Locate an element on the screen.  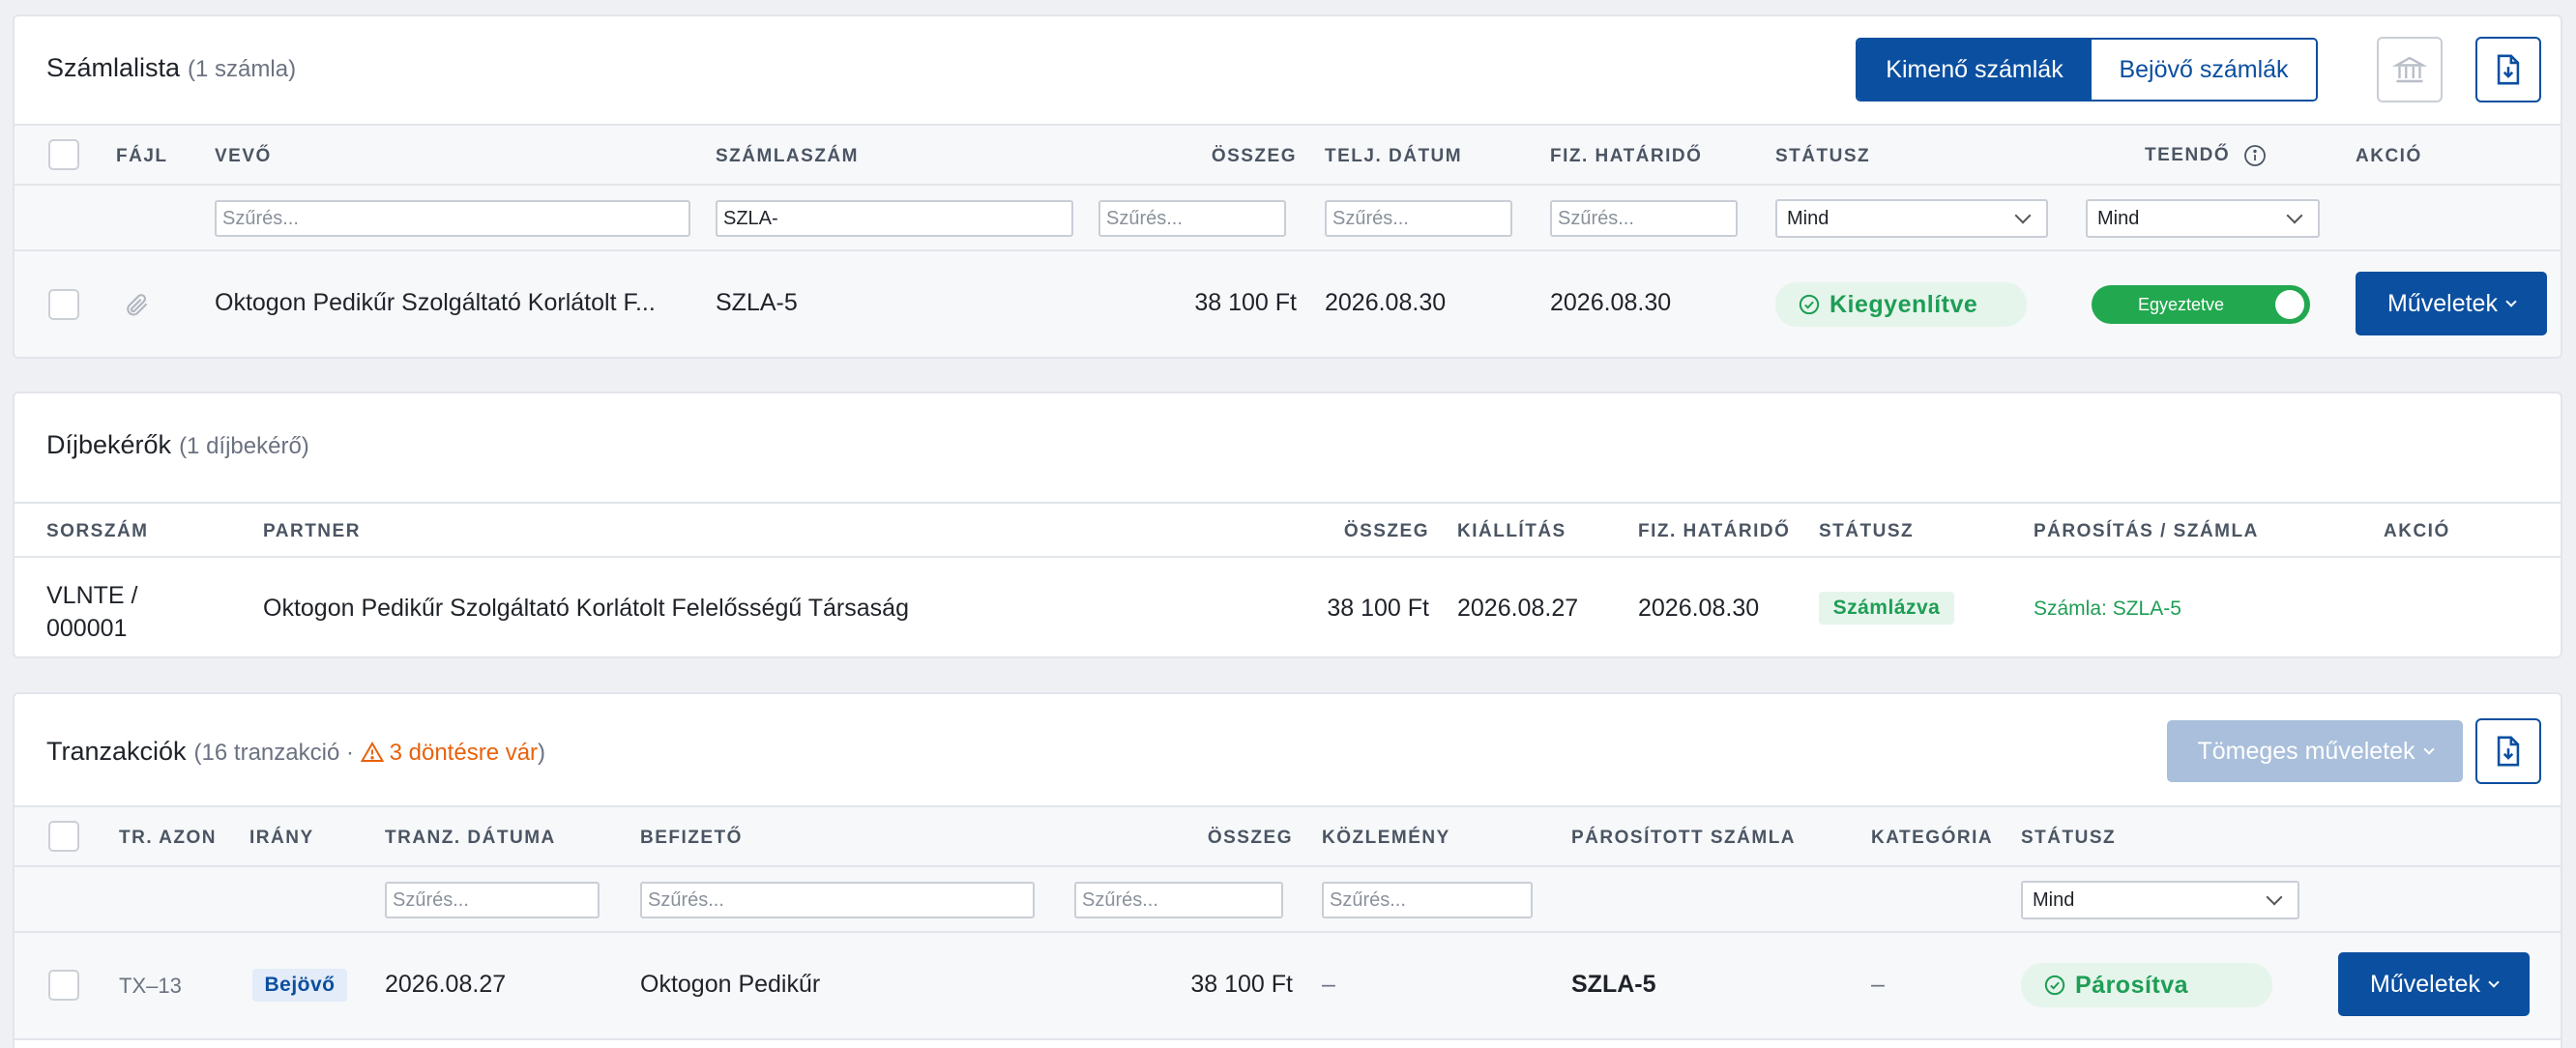
pending-decisions: 3 döntésre vár is located at coordinates (449, 753).